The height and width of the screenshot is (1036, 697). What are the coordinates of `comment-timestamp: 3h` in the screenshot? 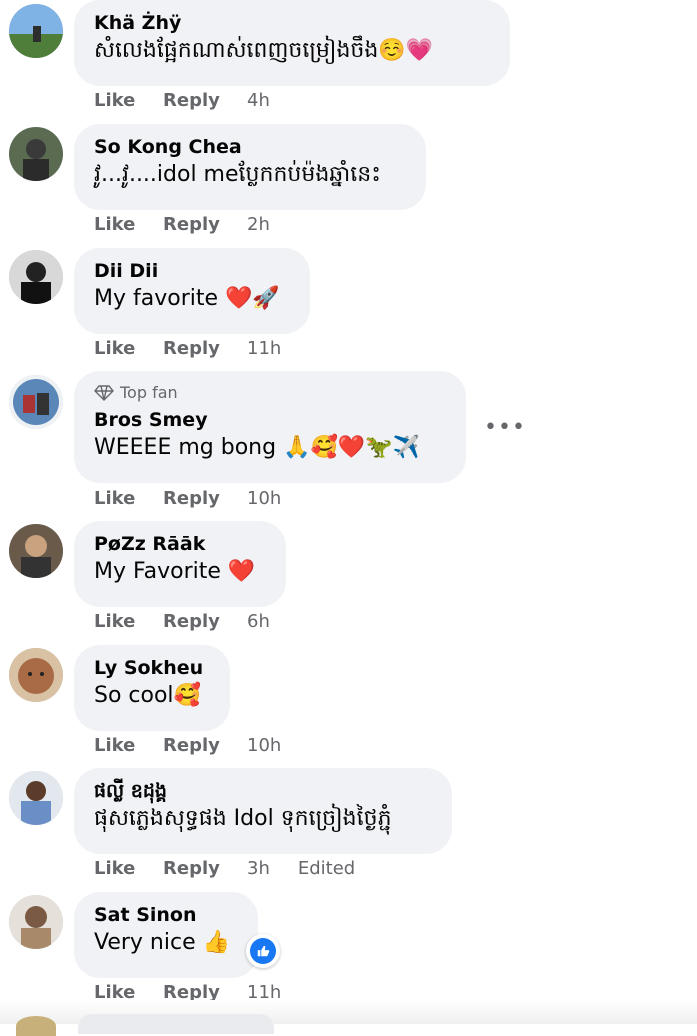 It's located at (258, 869).